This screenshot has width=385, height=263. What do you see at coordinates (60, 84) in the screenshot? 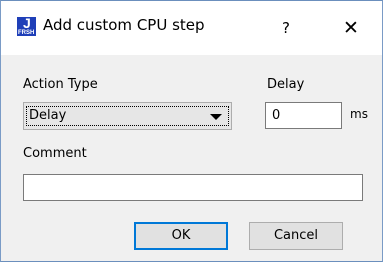
I see `action-type-label: Action Type` at bounding box center [60, 84].